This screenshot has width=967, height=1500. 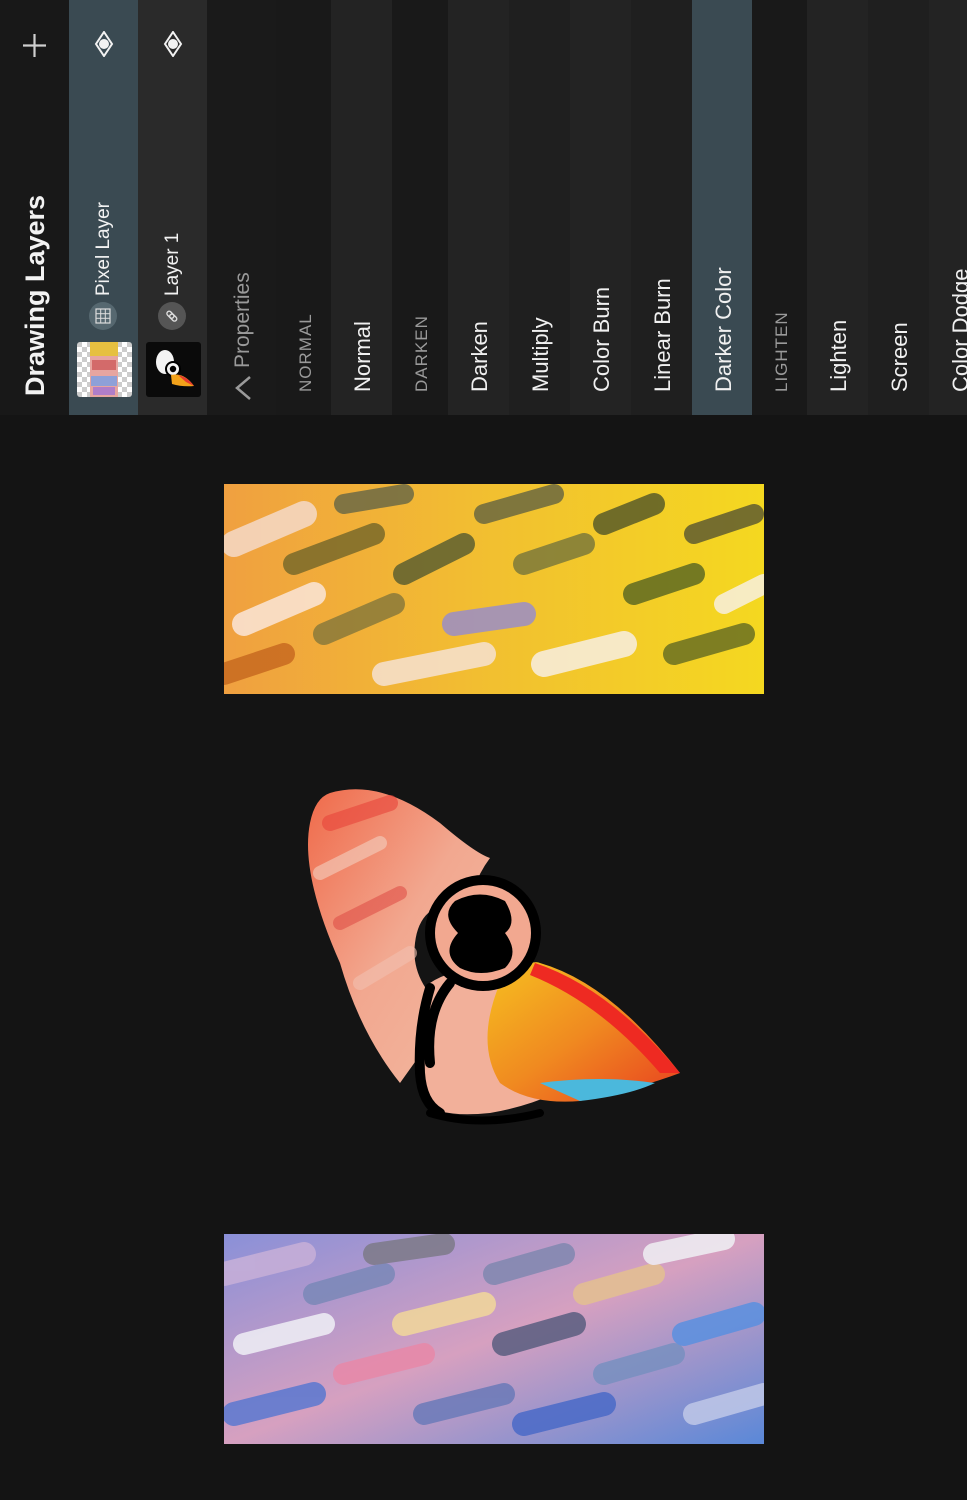 I want to click on warm-texture-image, so click(x=494, y=589).